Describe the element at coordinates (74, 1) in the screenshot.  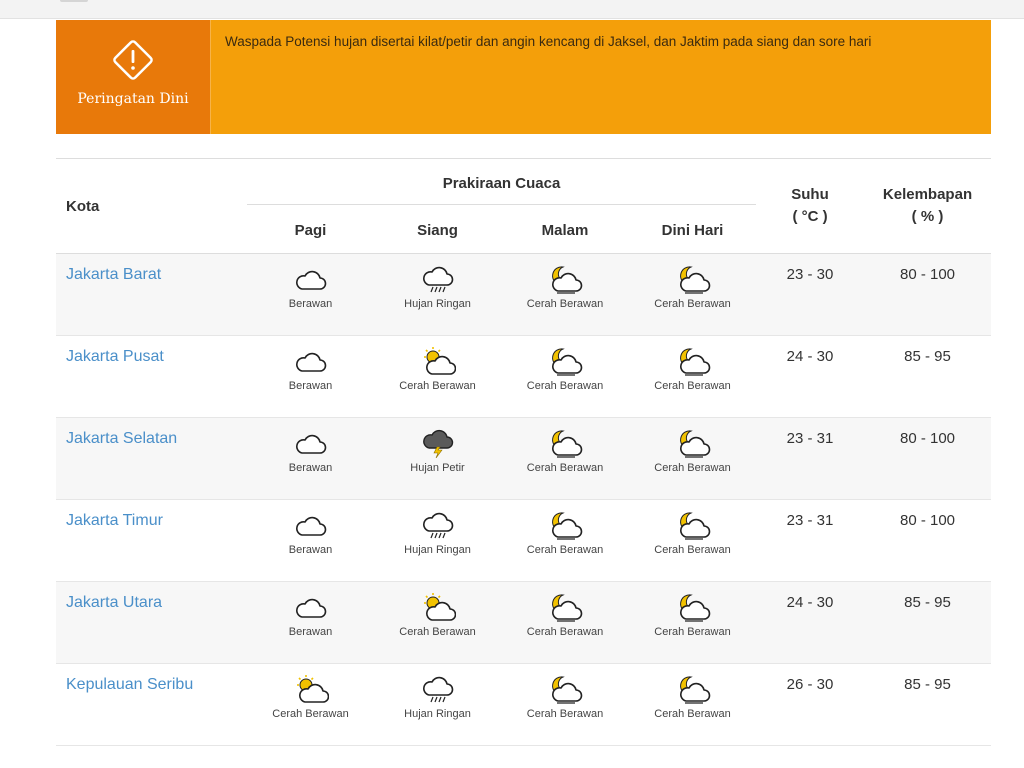
I see `top-strip-mark` at that location.